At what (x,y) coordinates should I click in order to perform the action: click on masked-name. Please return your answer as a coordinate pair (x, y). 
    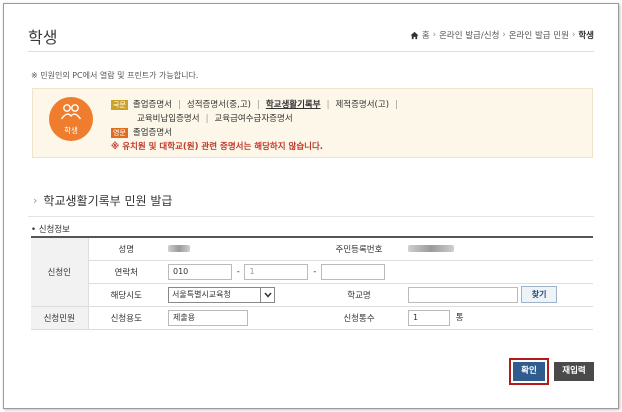
    Looking at the image, I should click on (179, 248).